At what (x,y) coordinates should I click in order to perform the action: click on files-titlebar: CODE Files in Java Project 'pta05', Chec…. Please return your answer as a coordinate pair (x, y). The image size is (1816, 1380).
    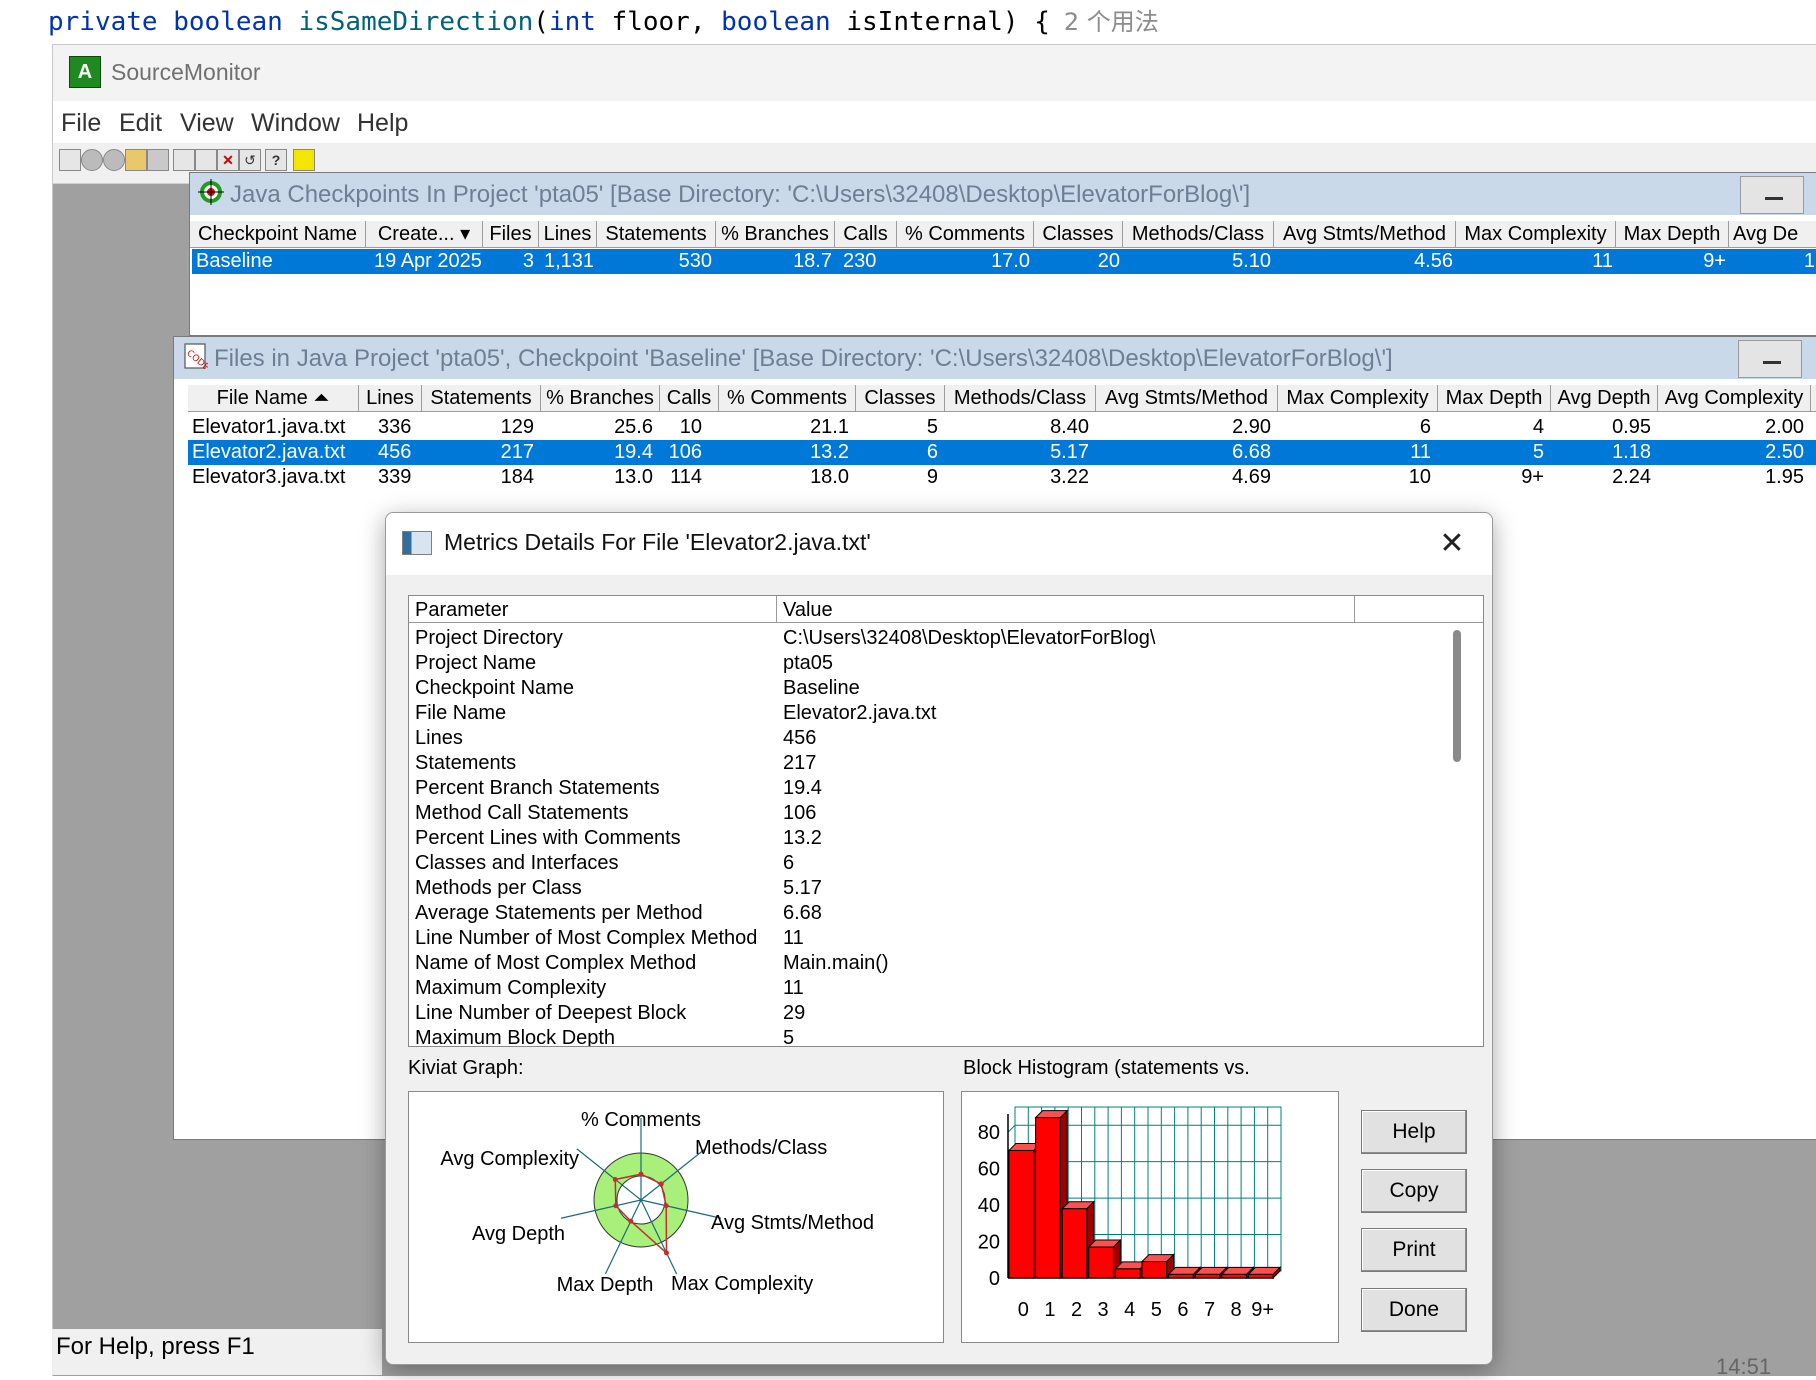
    Looking at the image, I should click on (995, 358).